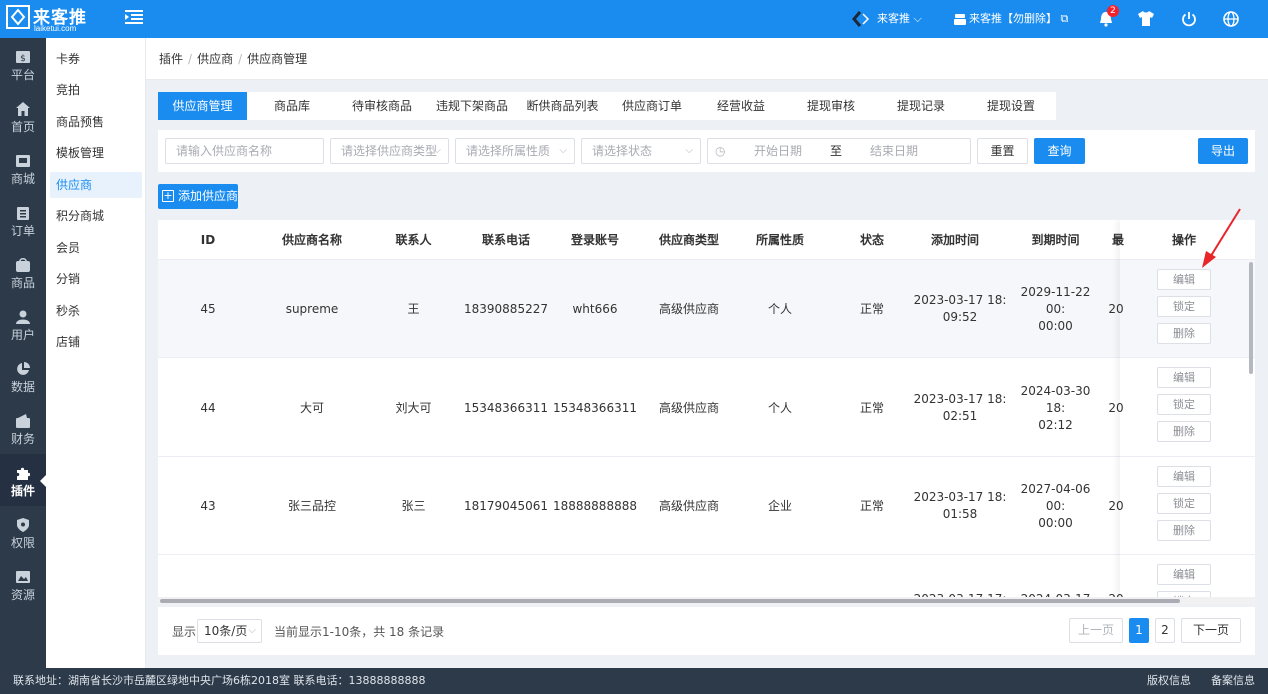  I want to click on subnav-item-members: 会员, so click(96, 248).